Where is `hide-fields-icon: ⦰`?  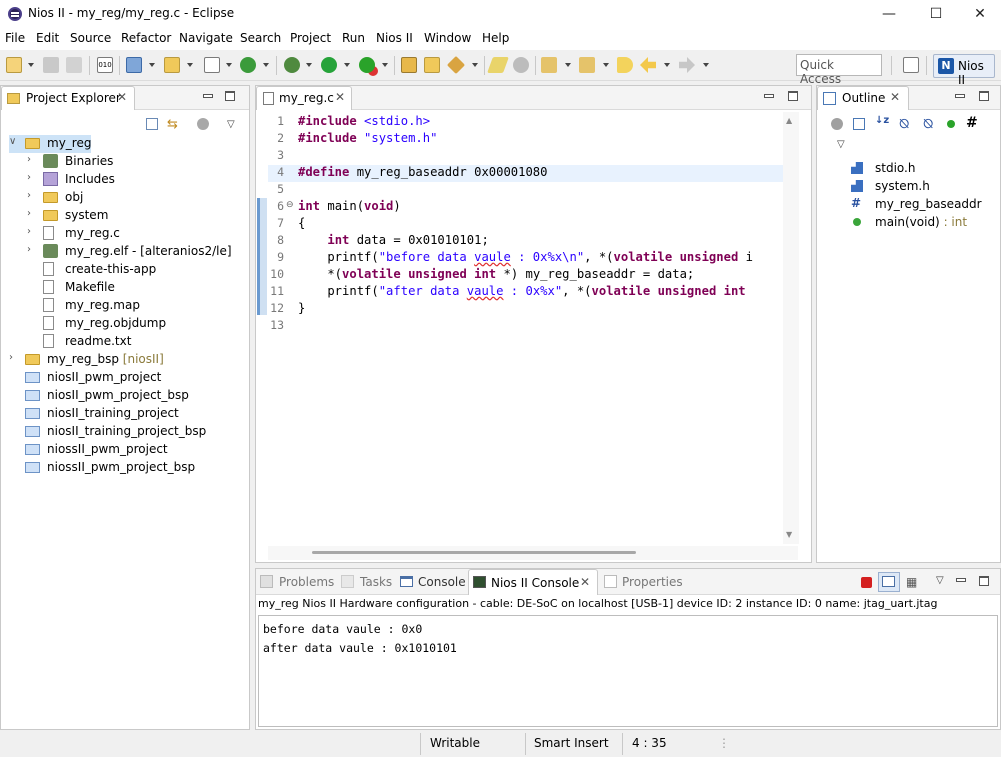
hide-fields-icon: ⦰ is located at coordinates (904, 124).